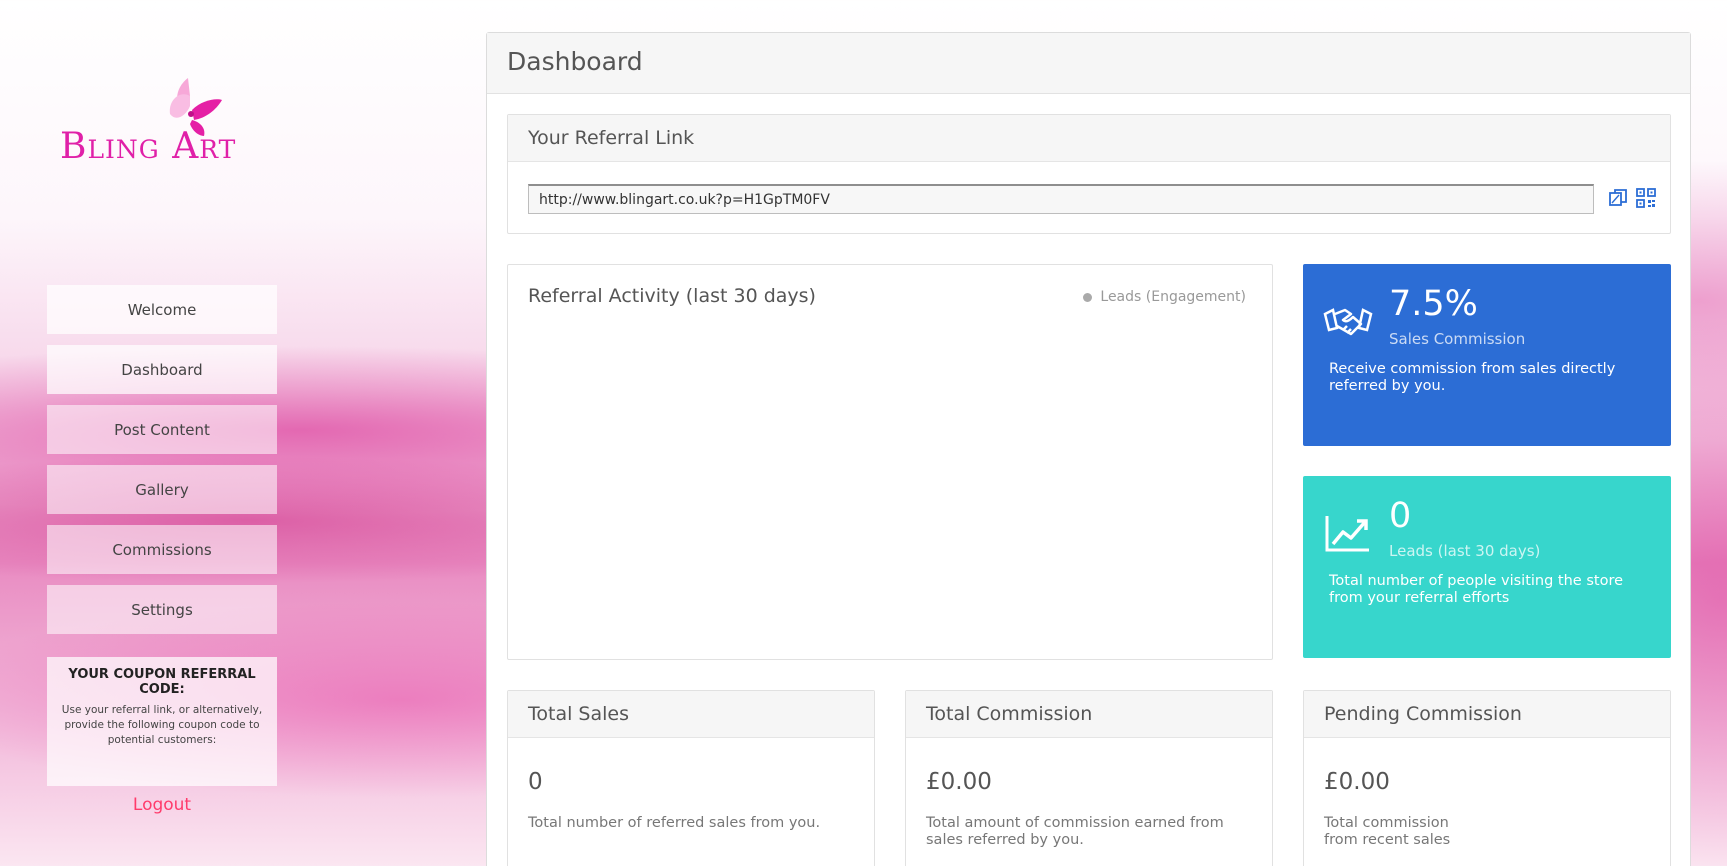  What do you see at coordinates (162, 805) in the screenshot?
I see `logout-link: Logout` at bounding box center [162, 805].